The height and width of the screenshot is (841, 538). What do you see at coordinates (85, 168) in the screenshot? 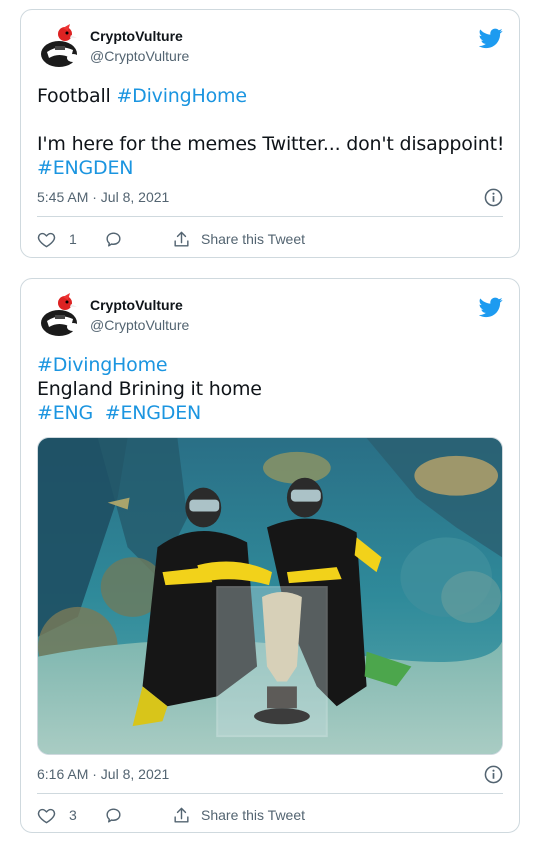
I see `hashtag-link: #ENGDEN` at bounding box center [85, 168].